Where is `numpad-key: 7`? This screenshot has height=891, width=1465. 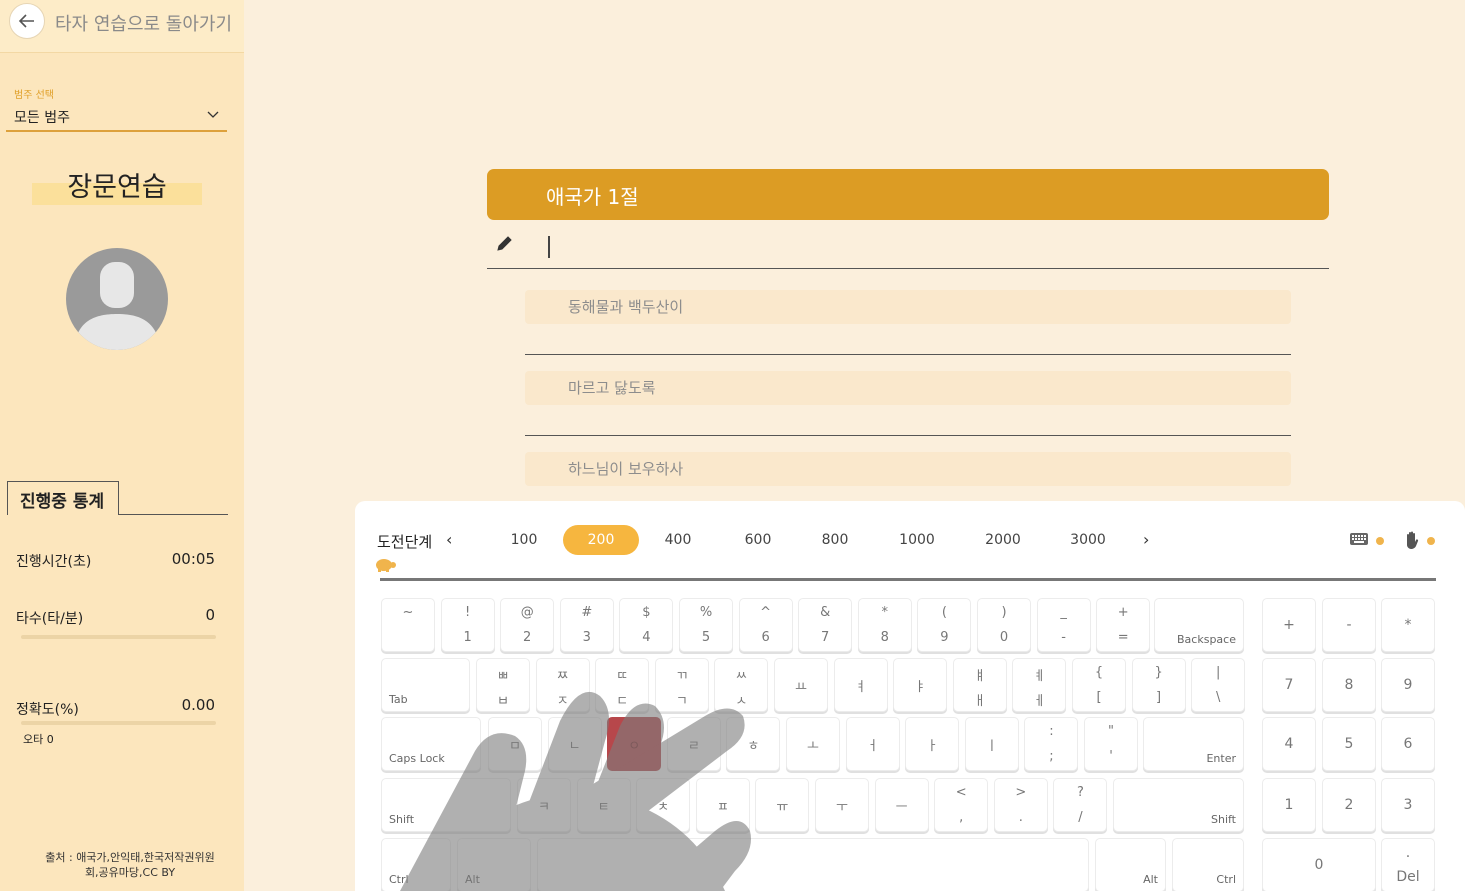
numpad-key: 7 is located at coordinates (1289, 685).